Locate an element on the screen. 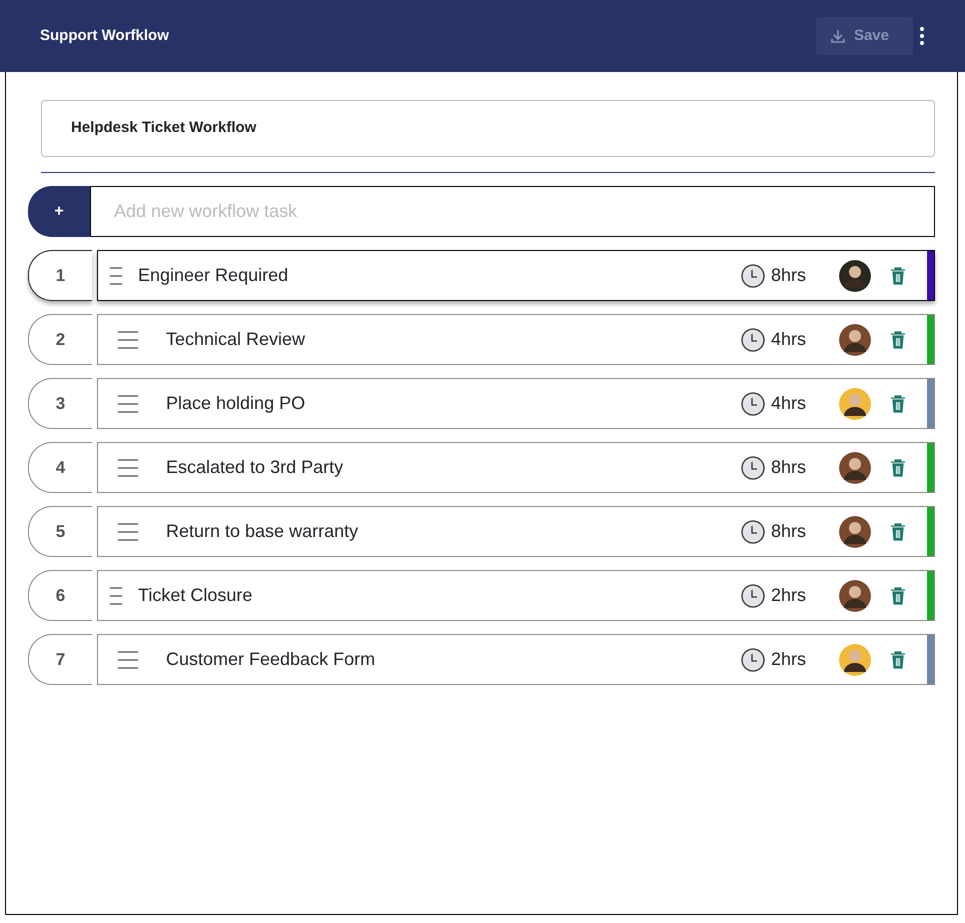 The width and height of the screenshot is (965, 923). app-title: Support Worfklow is located at coordinates (104, 36).